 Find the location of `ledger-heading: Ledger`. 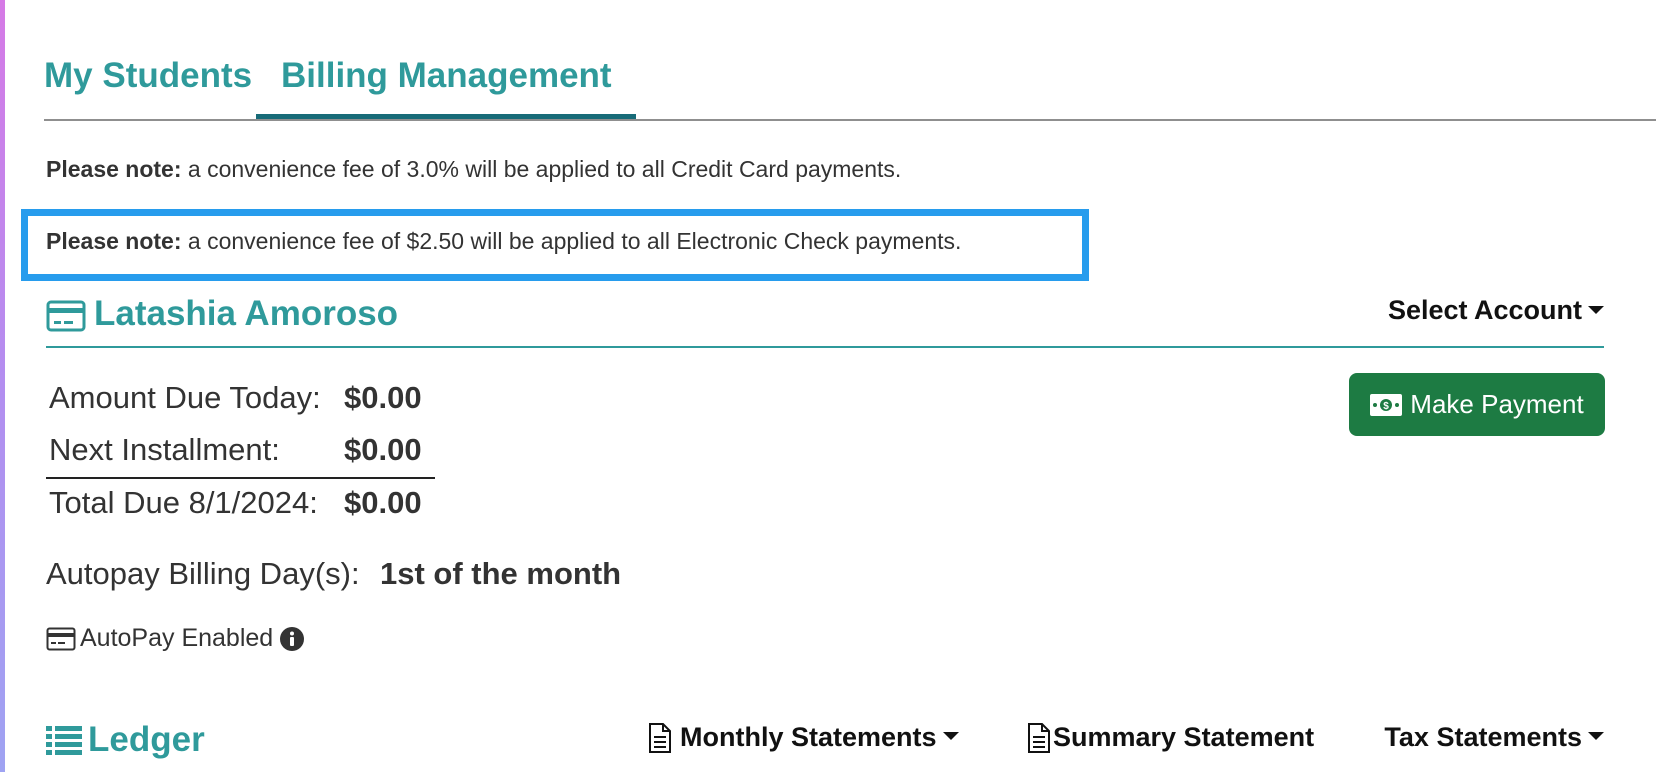

ledger-heading: Ledger is located at coordinates (125, 740).